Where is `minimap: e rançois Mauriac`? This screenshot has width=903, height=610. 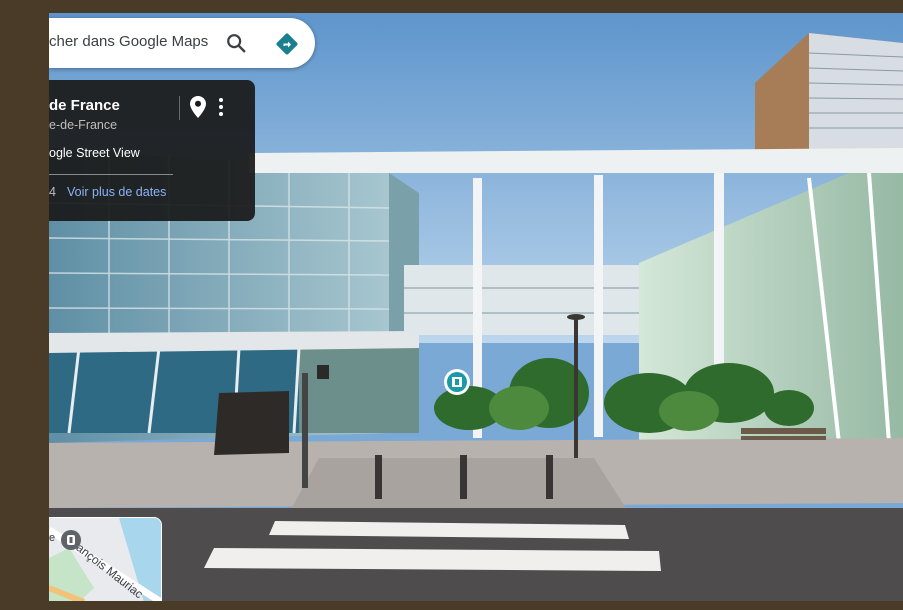 minimap: e rançois Mauriac is located at coordinates (105, 559).